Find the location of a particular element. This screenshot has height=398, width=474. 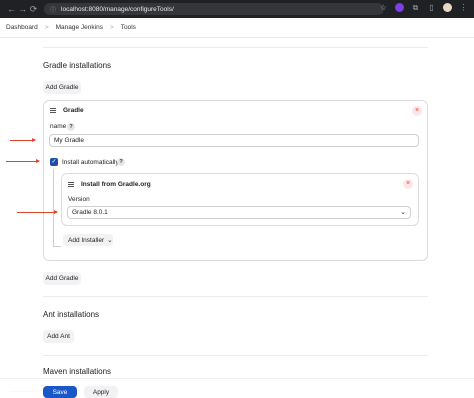

profile-avatar is located at coordinates (447, 7).